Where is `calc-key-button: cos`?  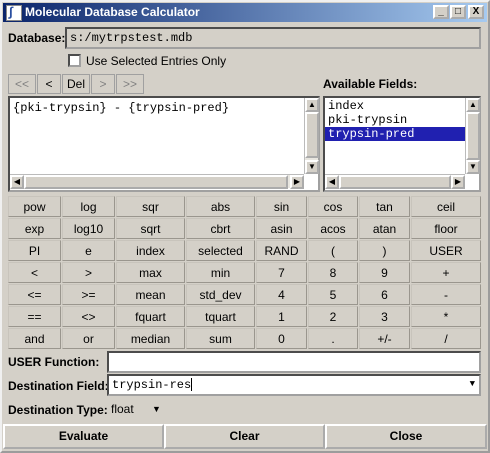 calc-key-button: cos is located at coordinates (333, 206).